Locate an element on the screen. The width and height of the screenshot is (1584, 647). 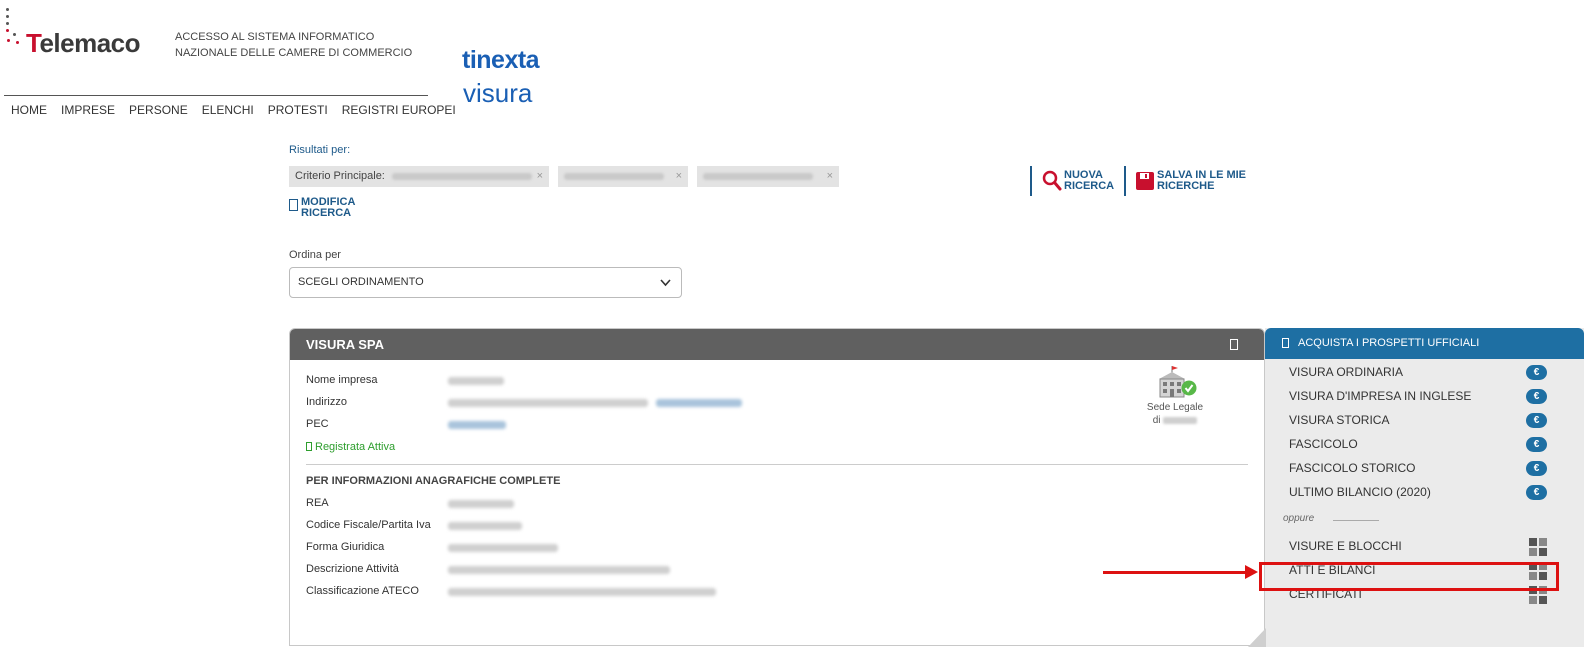
menu-item-visure-blocchi: VISURE E BLOCCHI is located at coordinates (1424, 548).